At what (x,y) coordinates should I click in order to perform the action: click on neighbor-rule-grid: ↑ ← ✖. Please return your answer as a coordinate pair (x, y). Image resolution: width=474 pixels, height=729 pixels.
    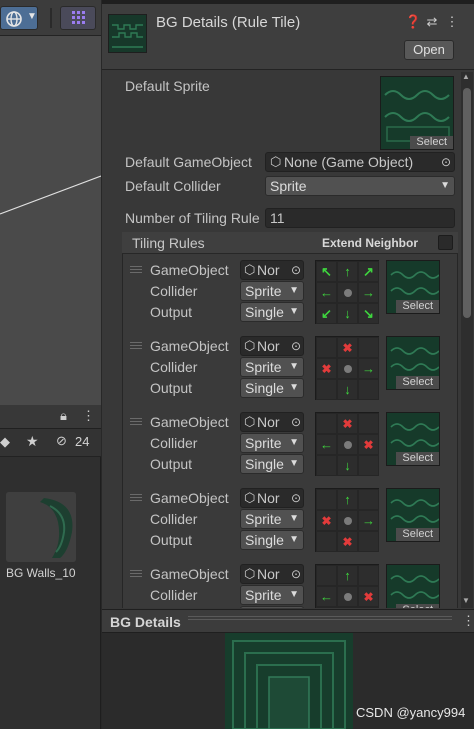
    Looking at the image, I should click on (347, 586).